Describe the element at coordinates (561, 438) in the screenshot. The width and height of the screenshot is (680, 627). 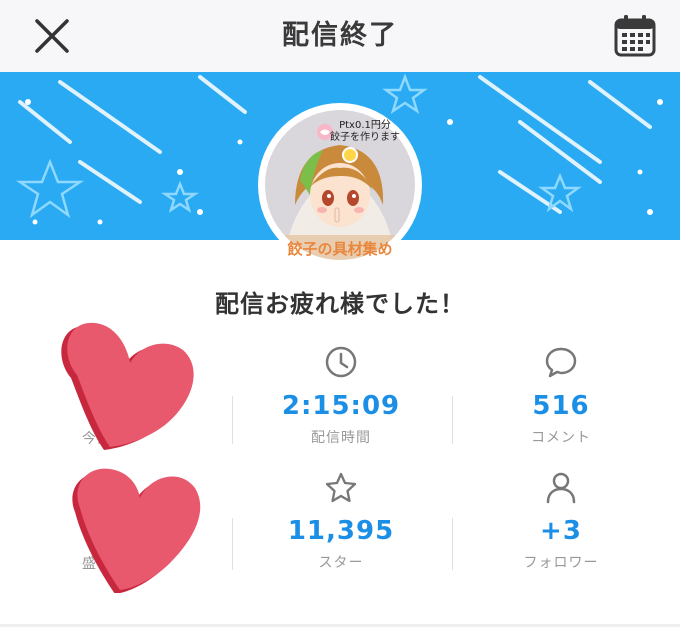
I see `stat-label: コメント` at that location.